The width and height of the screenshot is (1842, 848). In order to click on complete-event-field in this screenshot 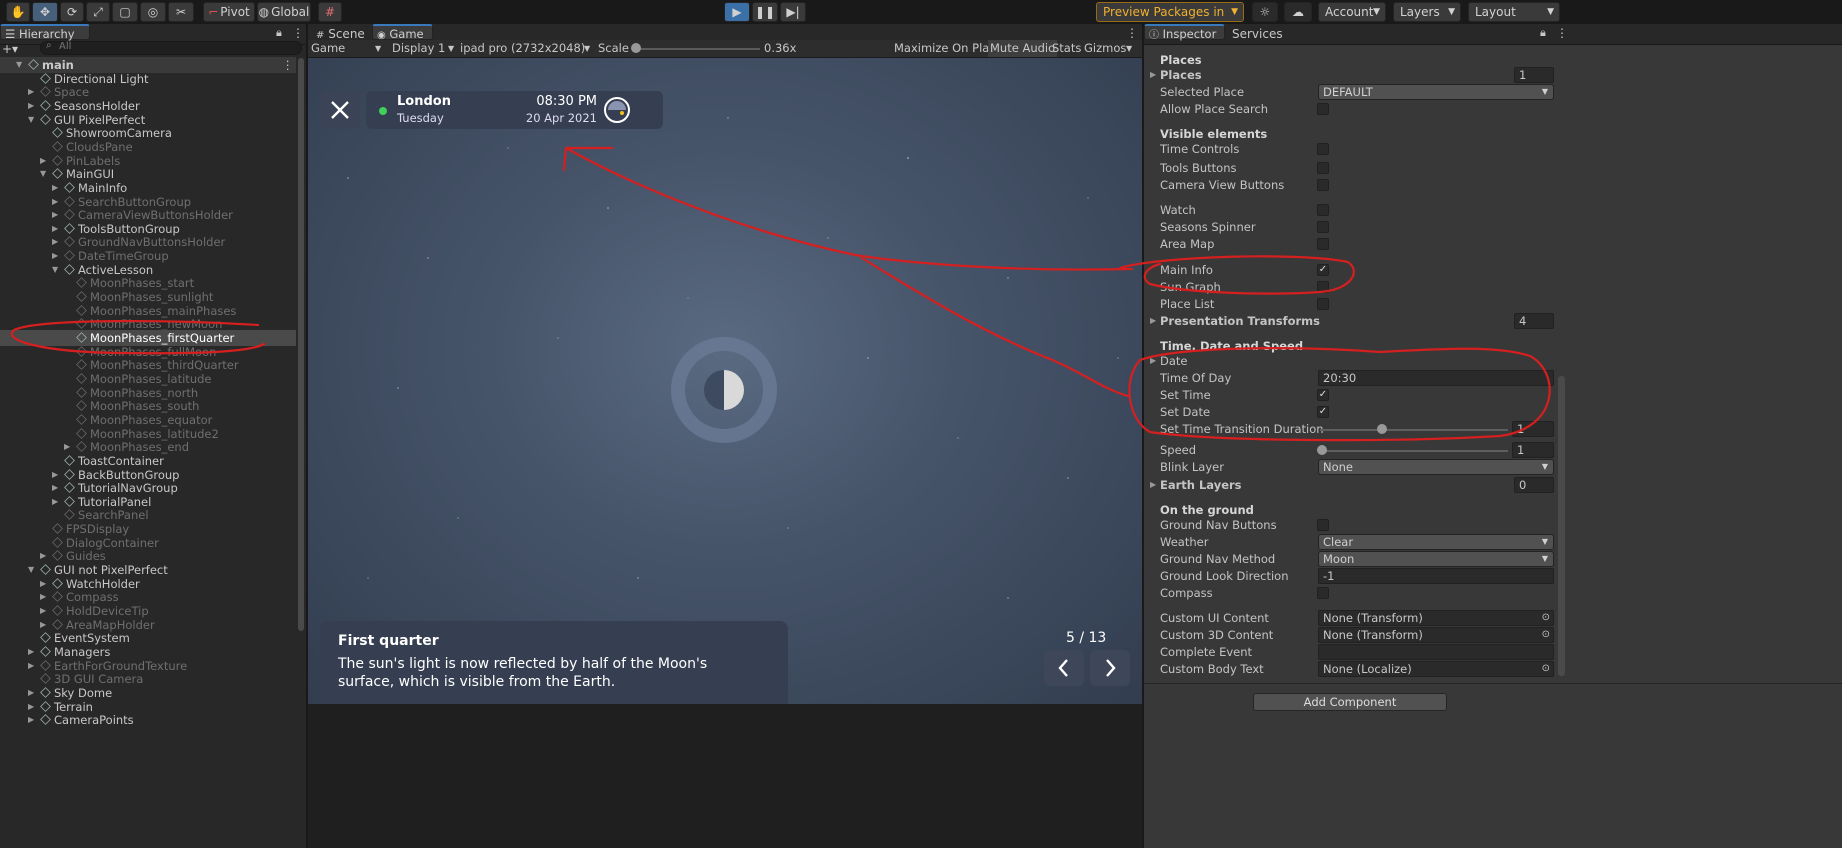, I will do `click(1436, 652)`.